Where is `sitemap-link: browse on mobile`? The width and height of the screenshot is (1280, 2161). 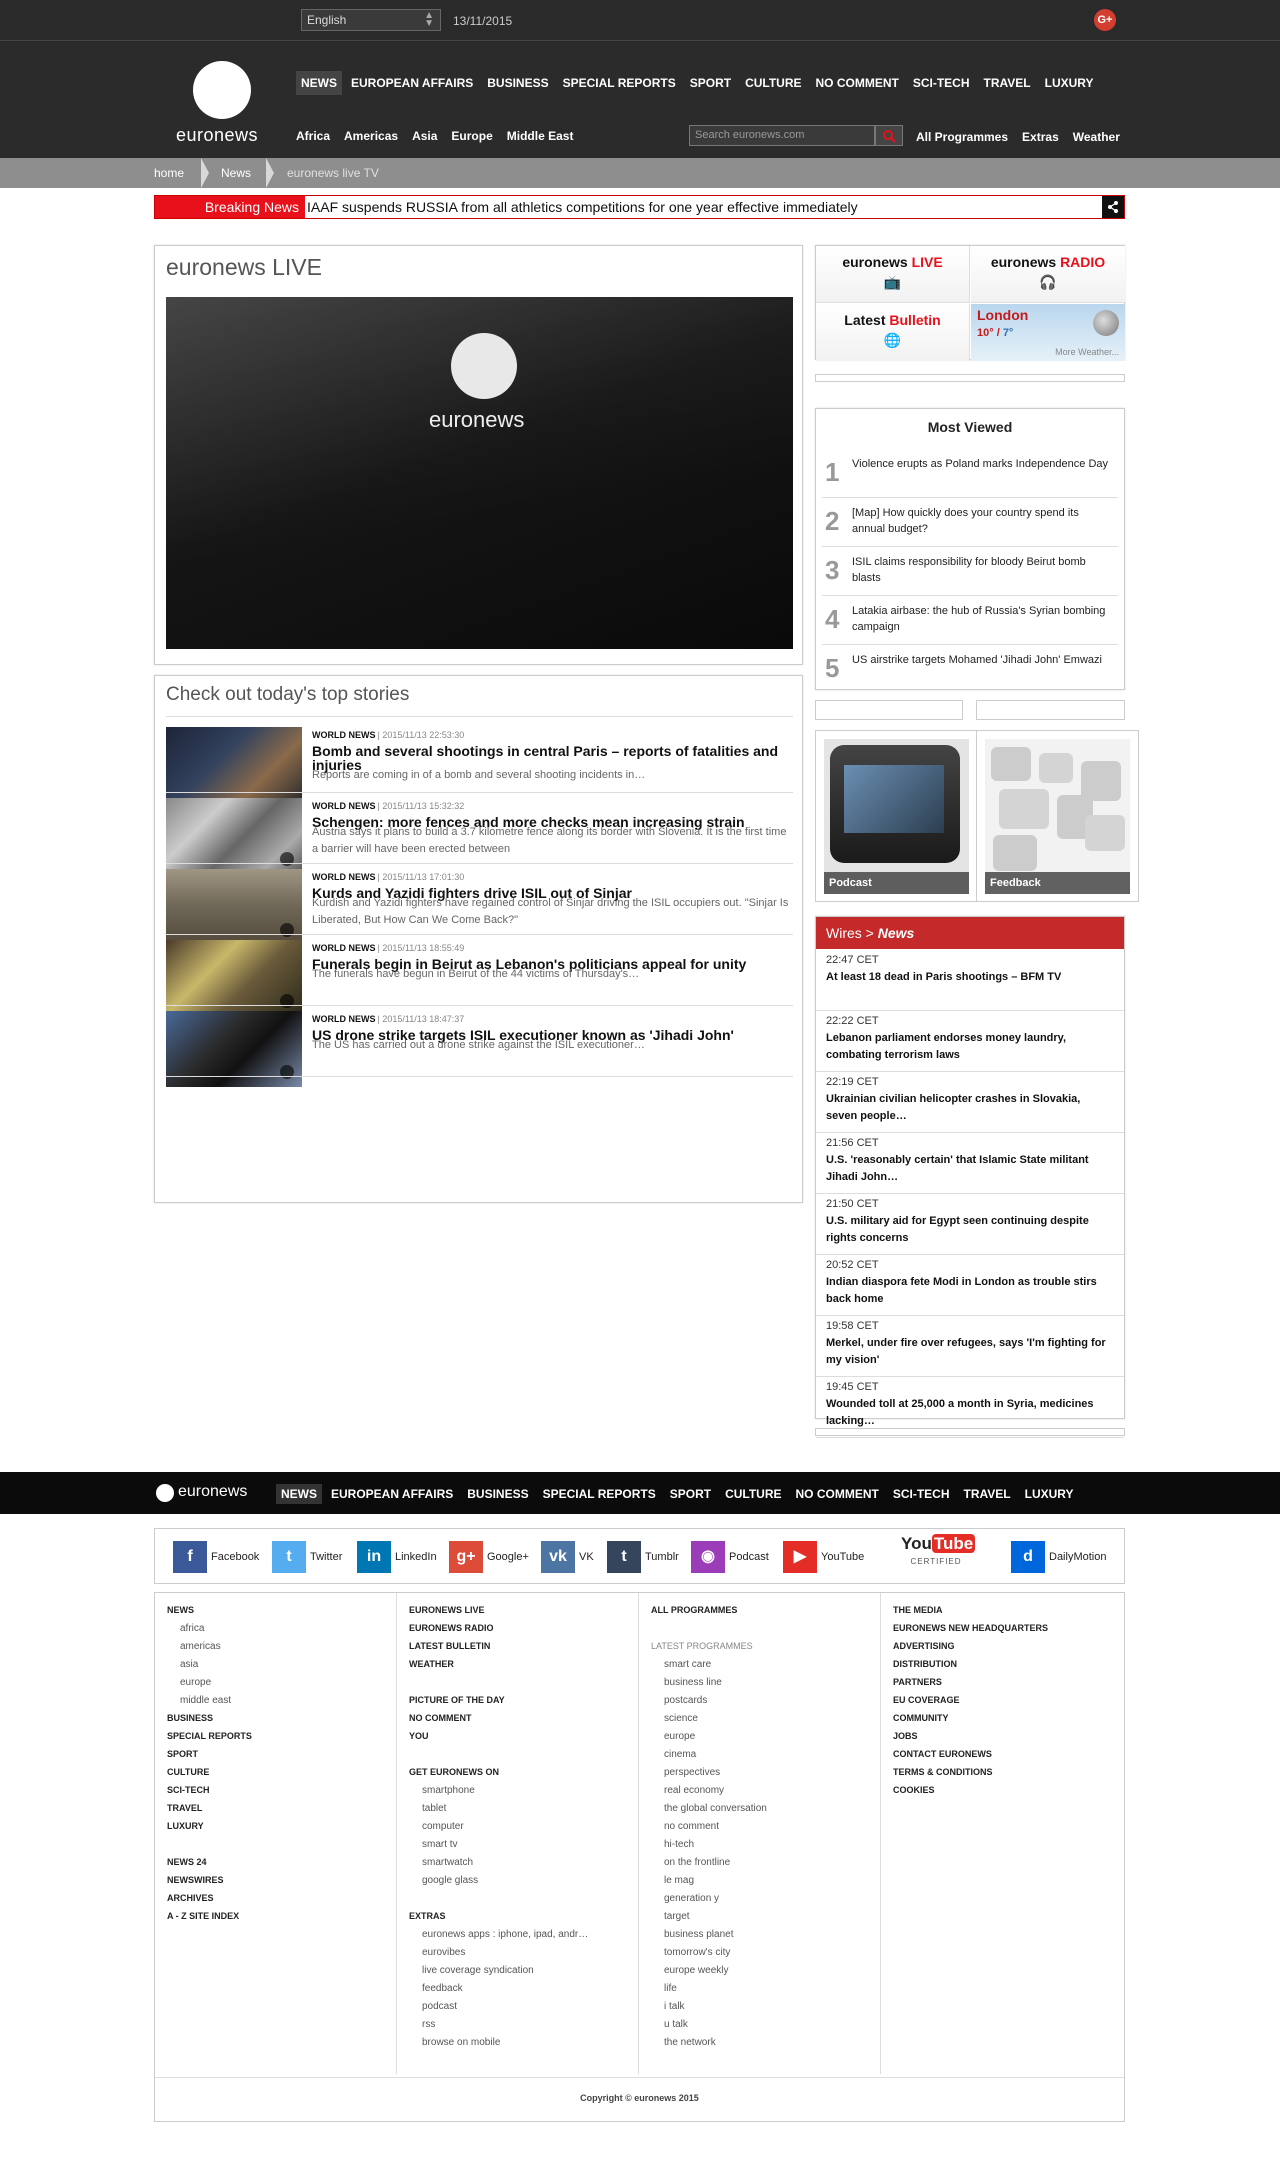 sitemap-link: browse on mobile is located at coordinates (461, 2042).